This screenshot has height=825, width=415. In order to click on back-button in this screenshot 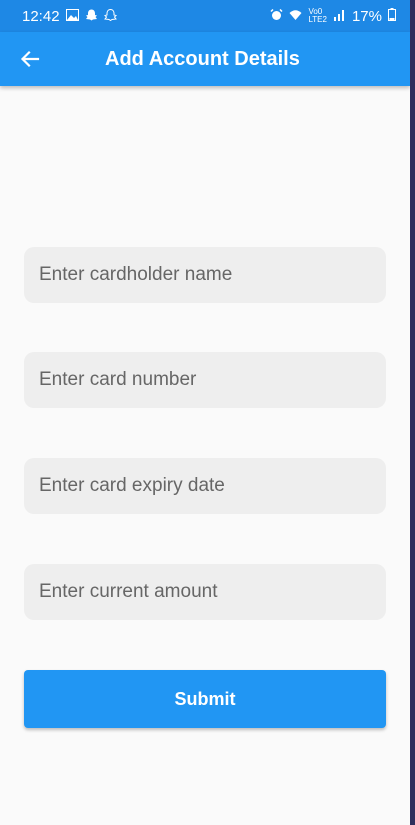, I will do `click(30, 59)`.